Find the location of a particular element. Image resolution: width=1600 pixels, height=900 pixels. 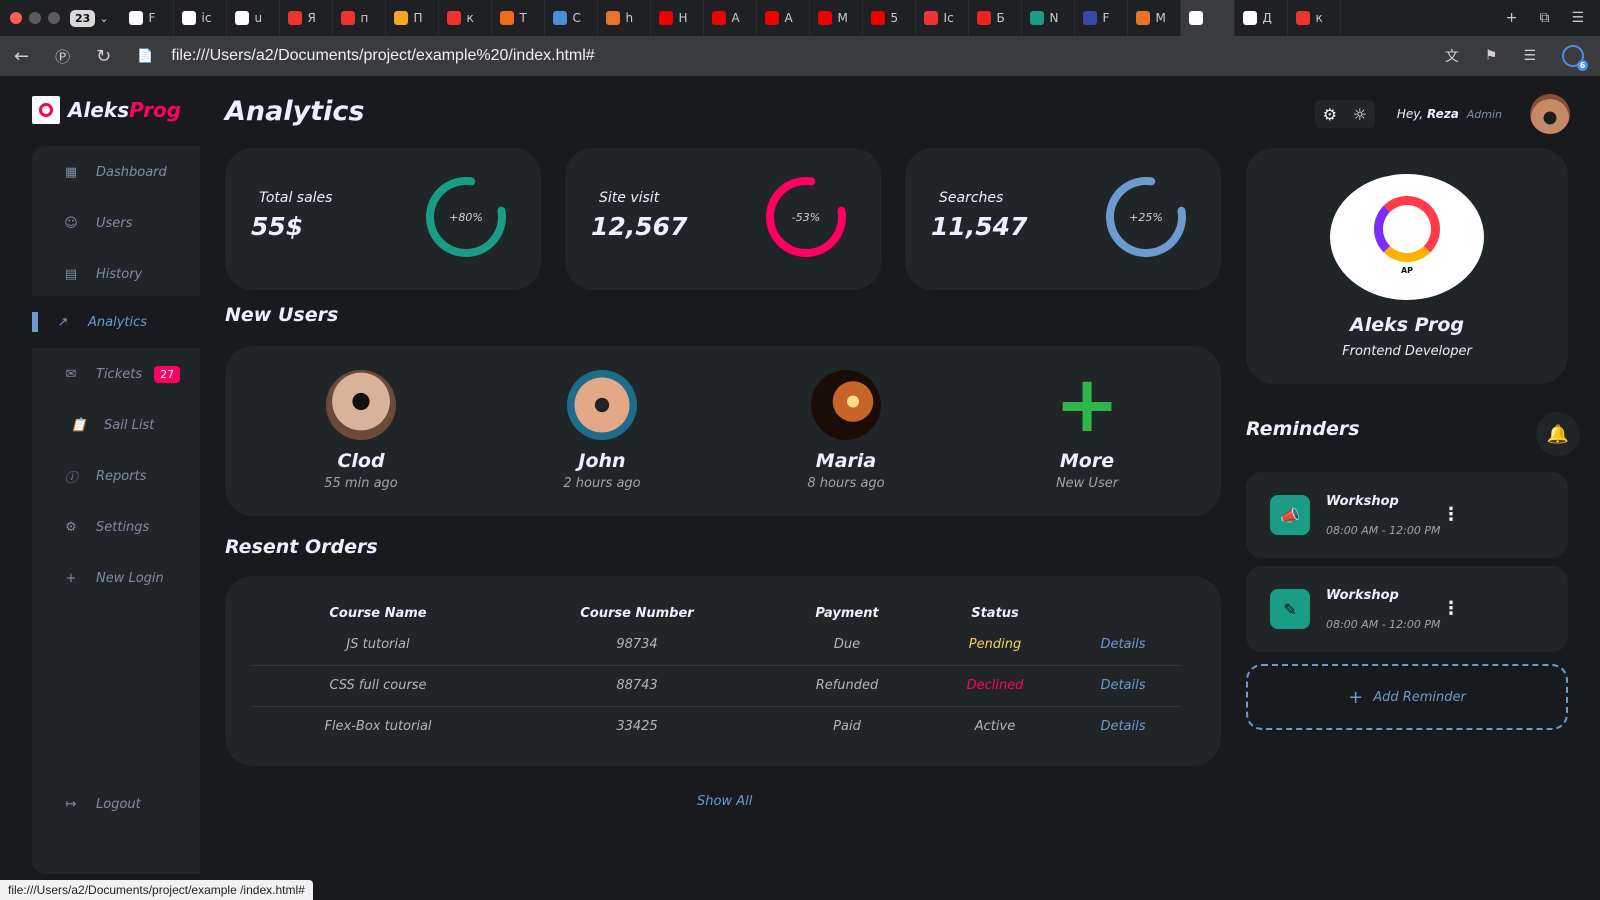

stat-label: Total sales is located at coordinates (296, 198).